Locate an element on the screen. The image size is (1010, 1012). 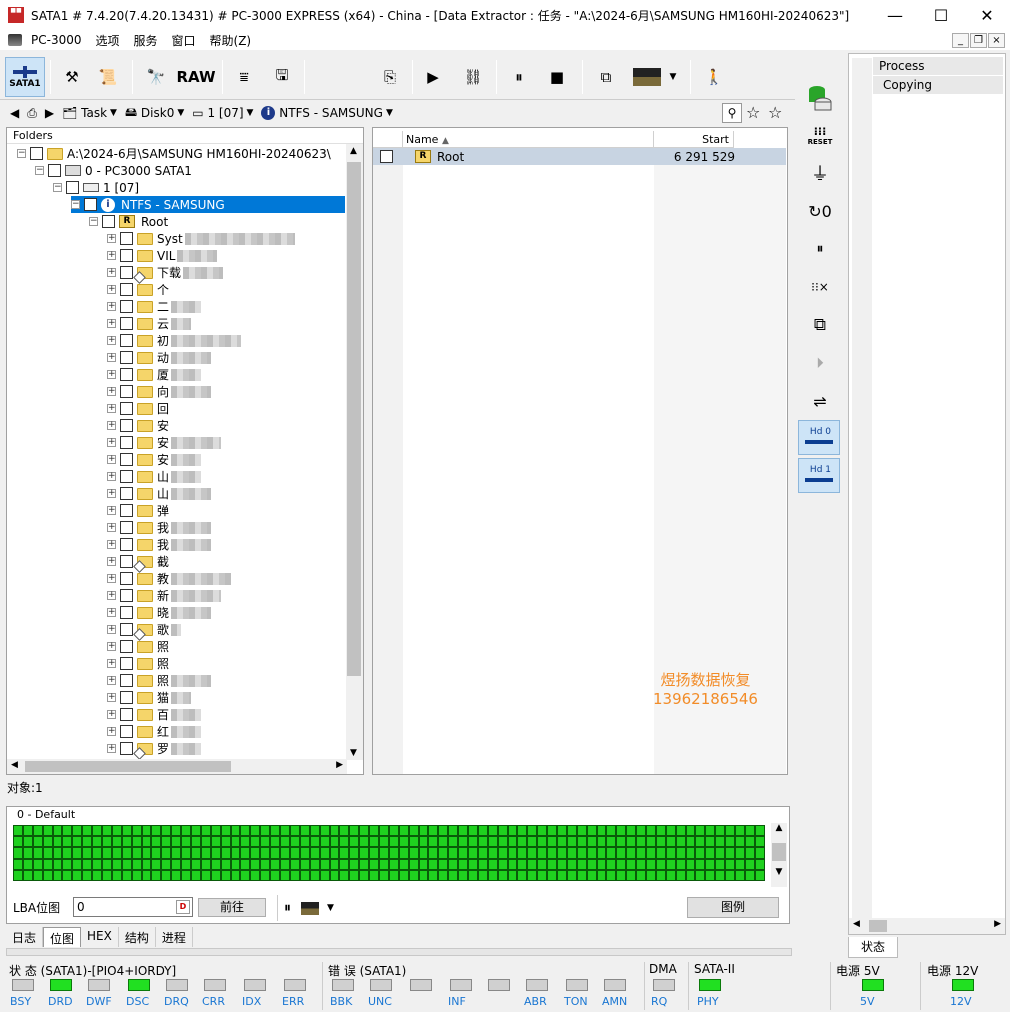
process-row: Copying is located at coordinates (938, 85).